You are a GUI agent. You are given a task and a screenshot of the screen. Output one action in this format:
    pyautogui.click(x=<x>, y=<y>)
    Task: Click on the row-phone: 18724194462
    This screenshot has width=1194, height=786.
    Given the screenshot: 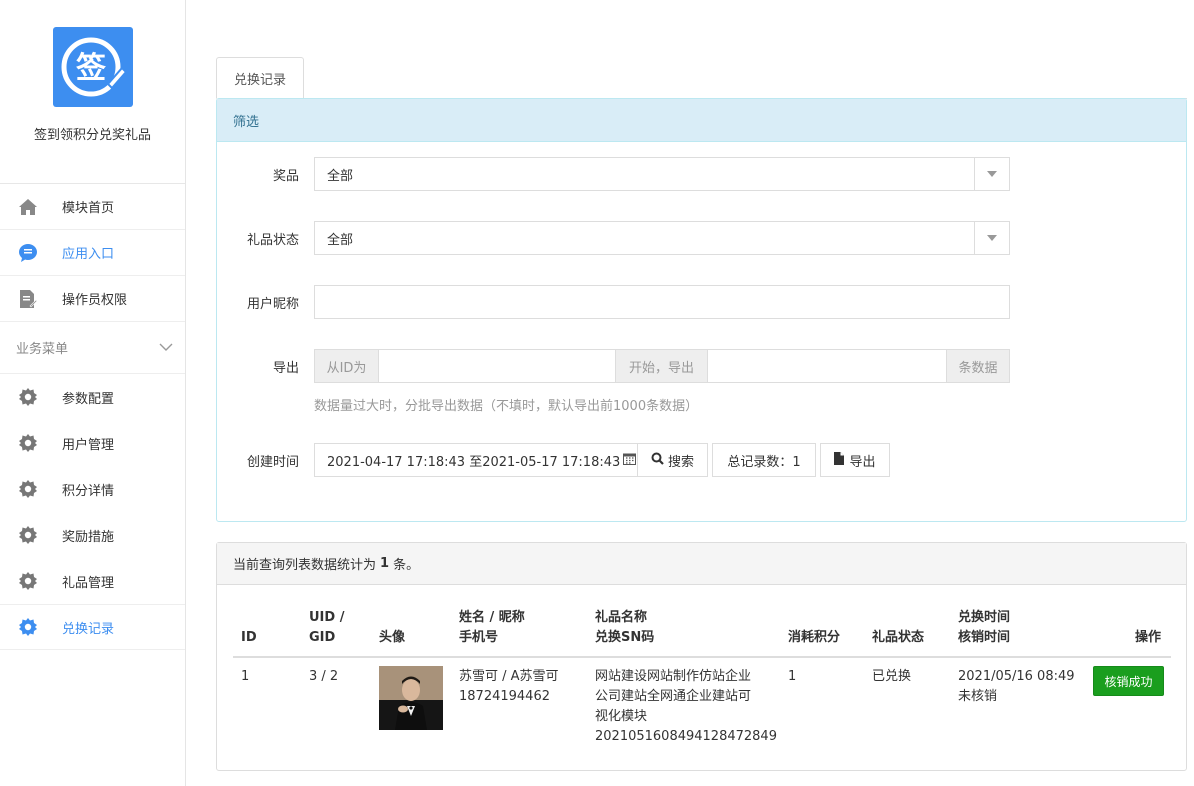 What is the action you would take?
    pyautogui.click(x=504, y=696)
    